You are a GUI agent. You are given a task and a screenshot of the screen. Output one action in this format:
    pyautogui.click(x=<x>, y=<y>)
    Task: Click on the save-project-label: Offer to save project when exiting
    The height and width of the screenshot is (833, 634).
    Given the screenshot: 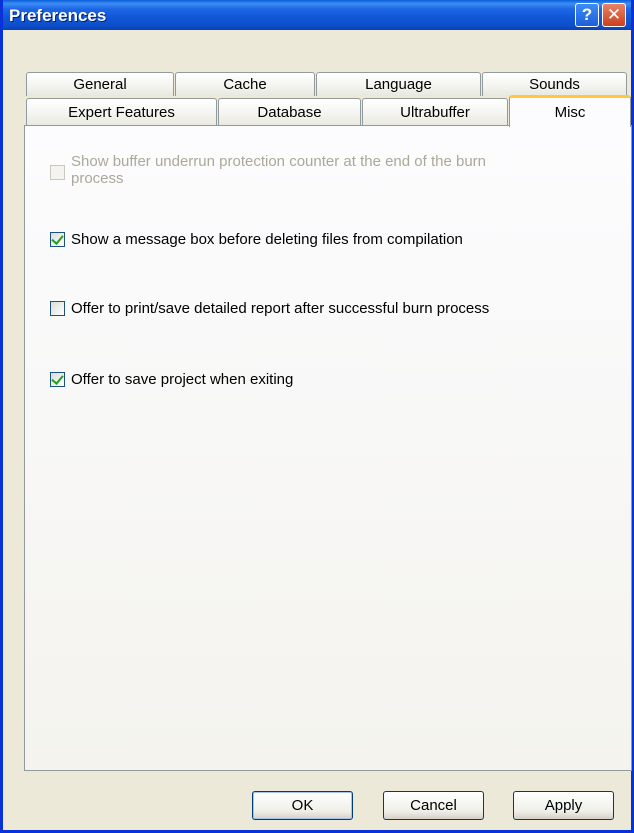 What is the action you would take?
    pyautogui.click(x=182, y=379)
    